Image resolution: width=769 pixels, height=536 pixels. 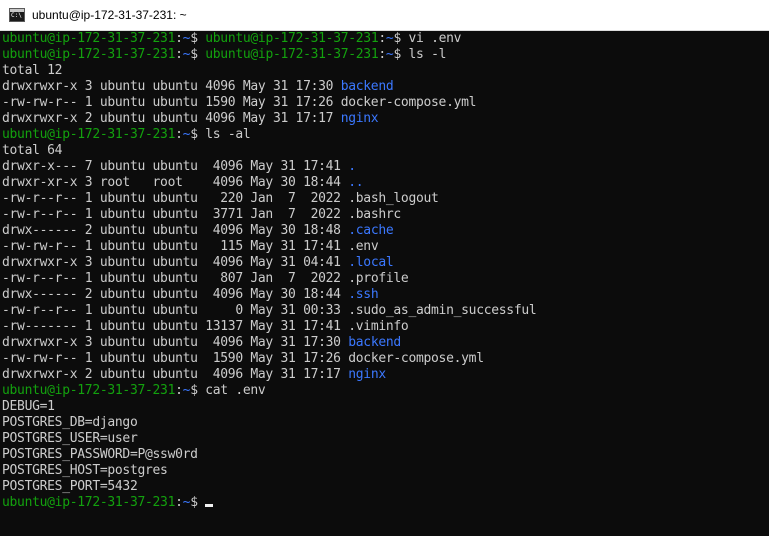 What do you see at coordinates (385, 503) in the screenshot?
I see `prompt-line: ubuntu@ip-172-31-37-231:~$` at bounding box center [385, 503].